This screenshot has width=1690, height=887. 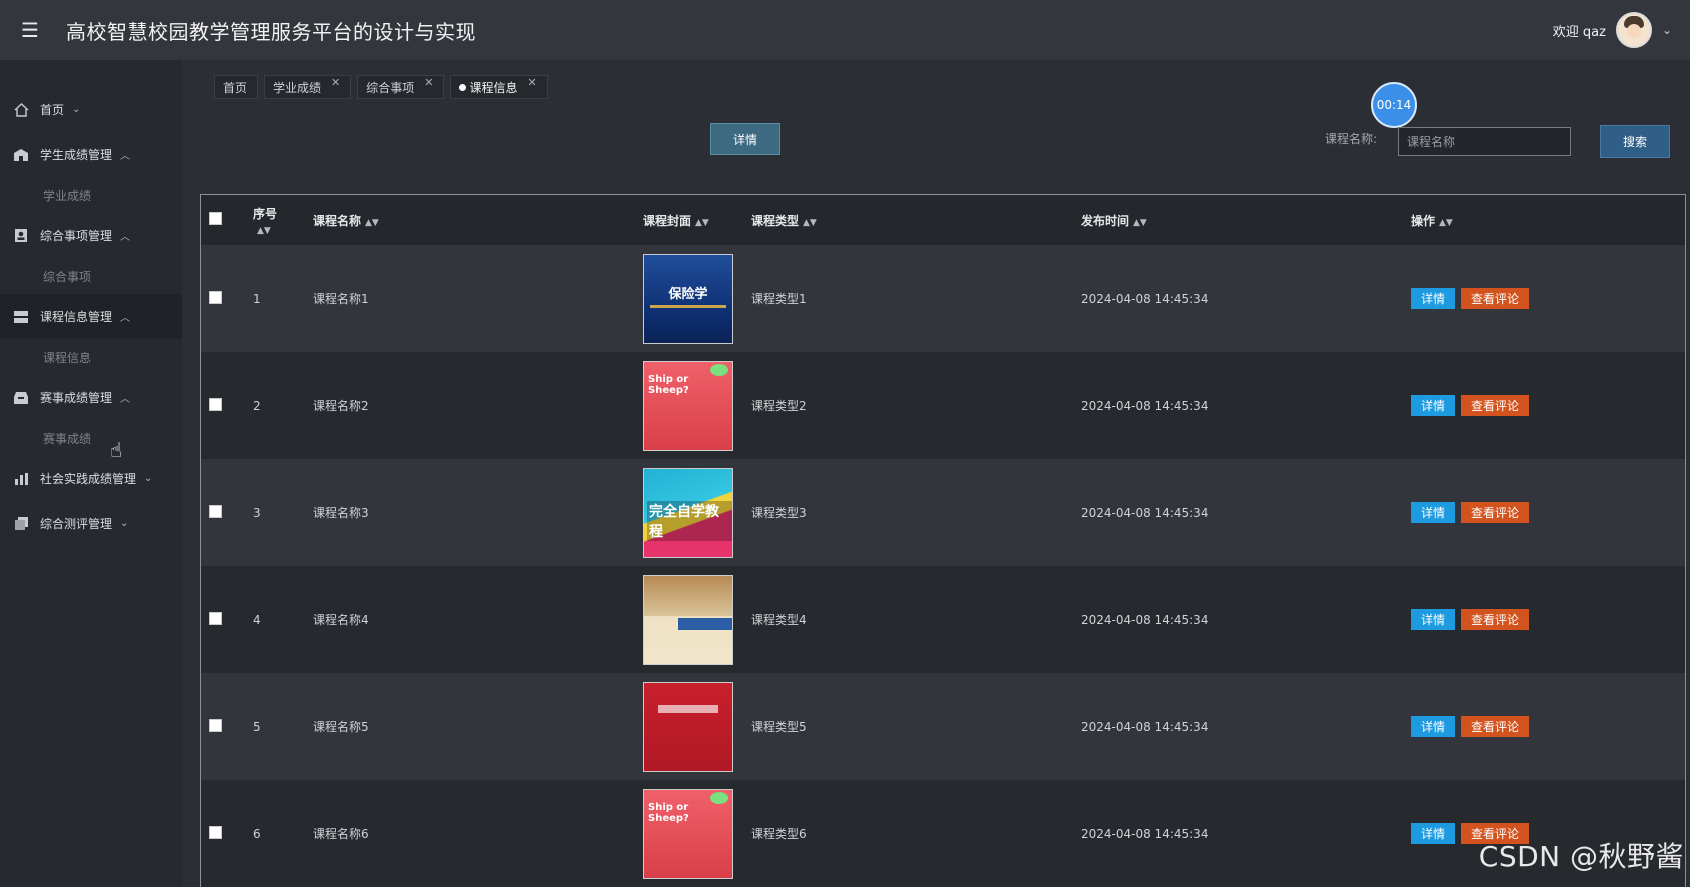 What do you see at coordinates (779, 727) in the screenshot?
I see `cell-type: 课程类型5` at bounding box center [779, 727].